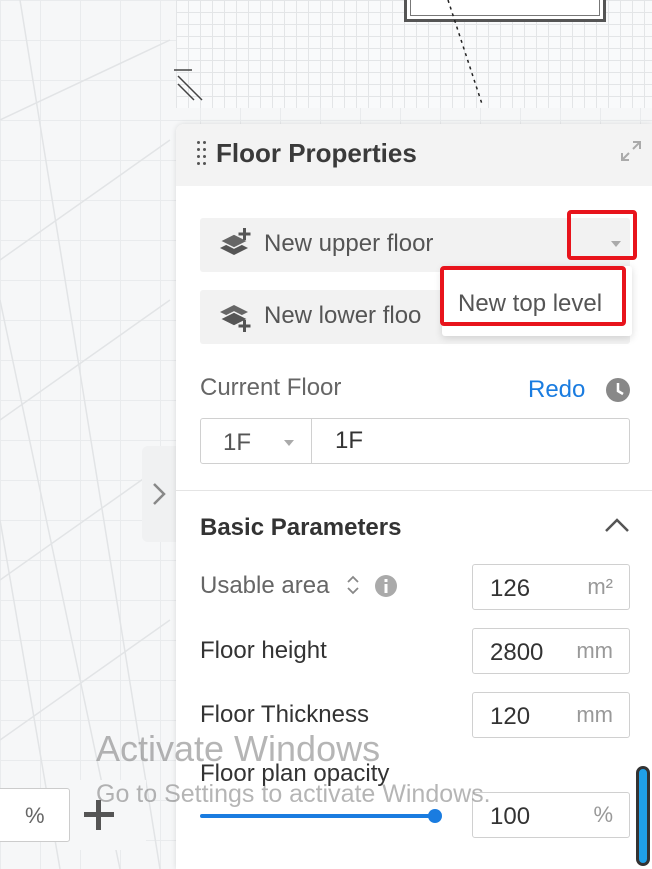 The width and height of the screenshot is (652, 869). What do you see at coordinates (594, 650) in the screenshot?
I see `floor-height-unit: mm` at bounding box center [594, 650].